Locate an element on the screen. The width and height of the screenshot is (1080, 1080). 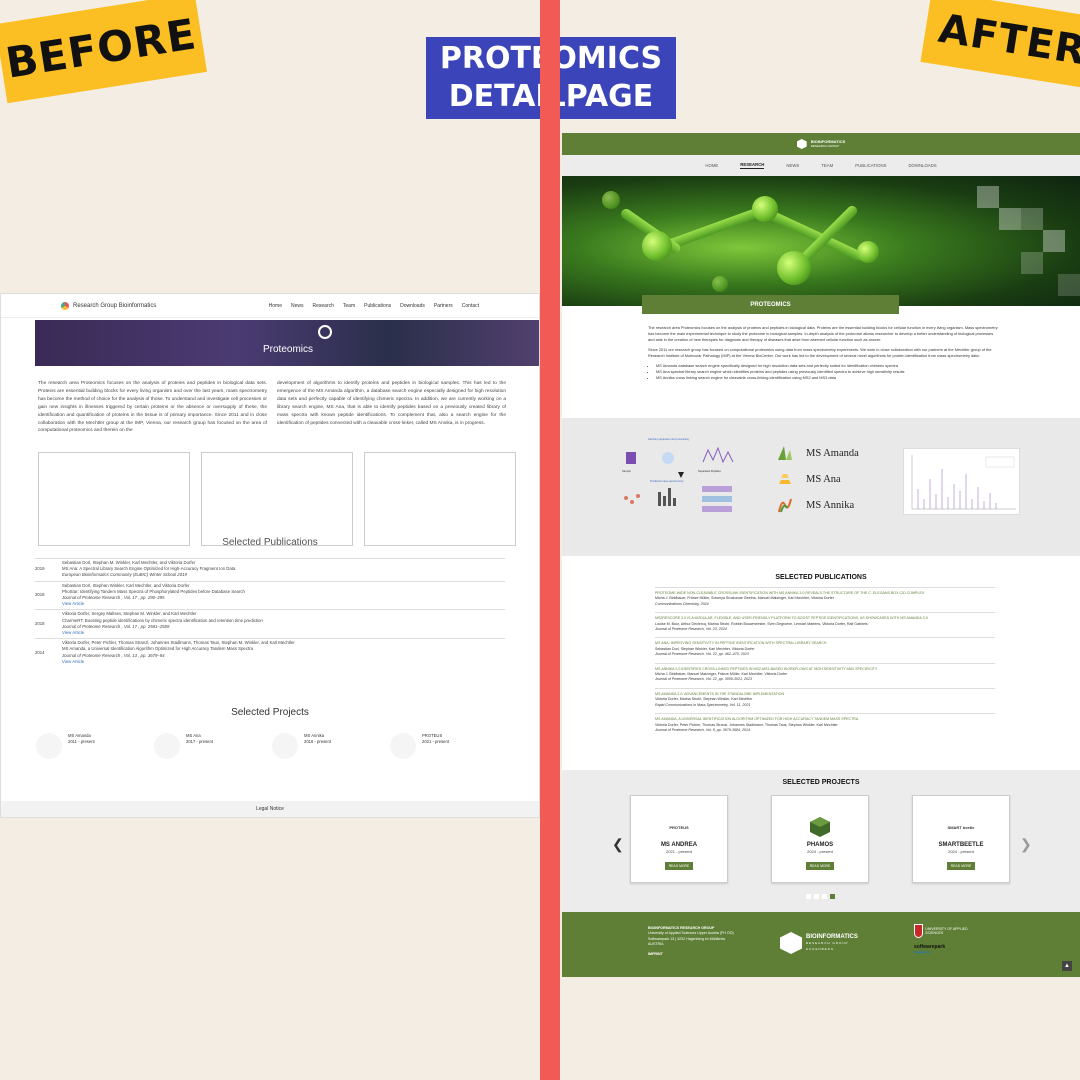
divider is located at coordinates (550, 540).